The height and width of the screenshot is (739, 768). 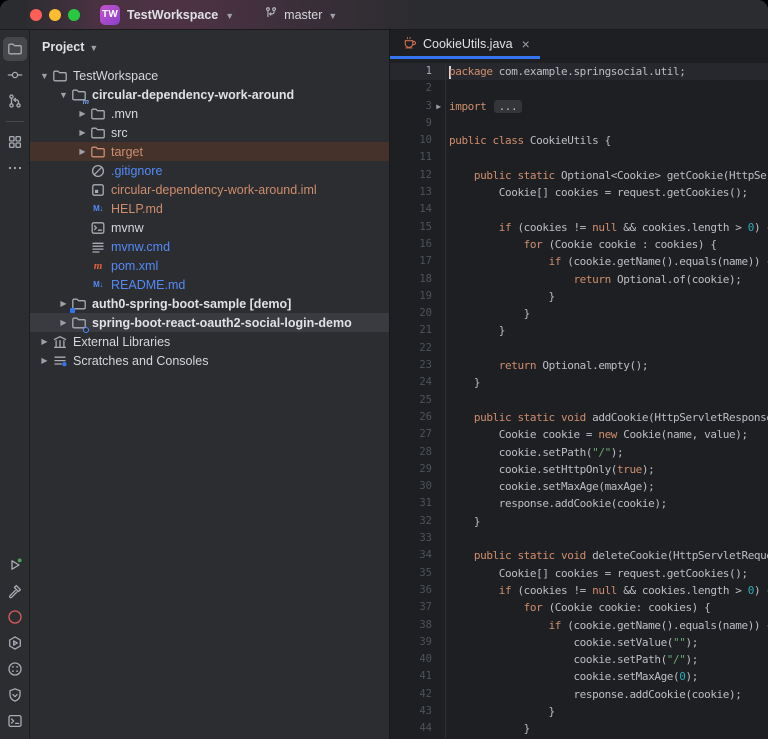 I want to click on code-line-39: 39 cookie.setValue("");, so click(x=579, y=642).